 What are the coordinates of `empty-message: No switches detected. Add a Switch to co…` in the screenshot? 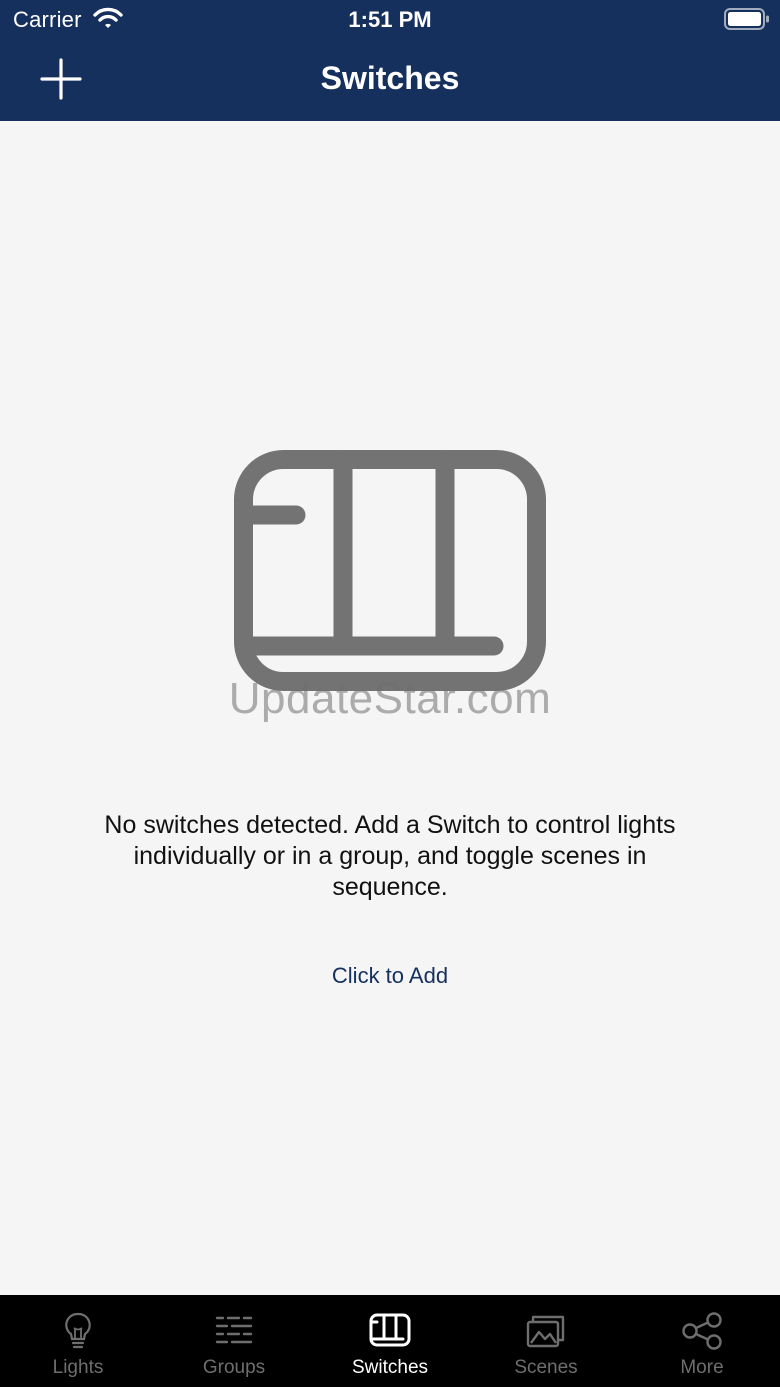 It's located at (390, 856).